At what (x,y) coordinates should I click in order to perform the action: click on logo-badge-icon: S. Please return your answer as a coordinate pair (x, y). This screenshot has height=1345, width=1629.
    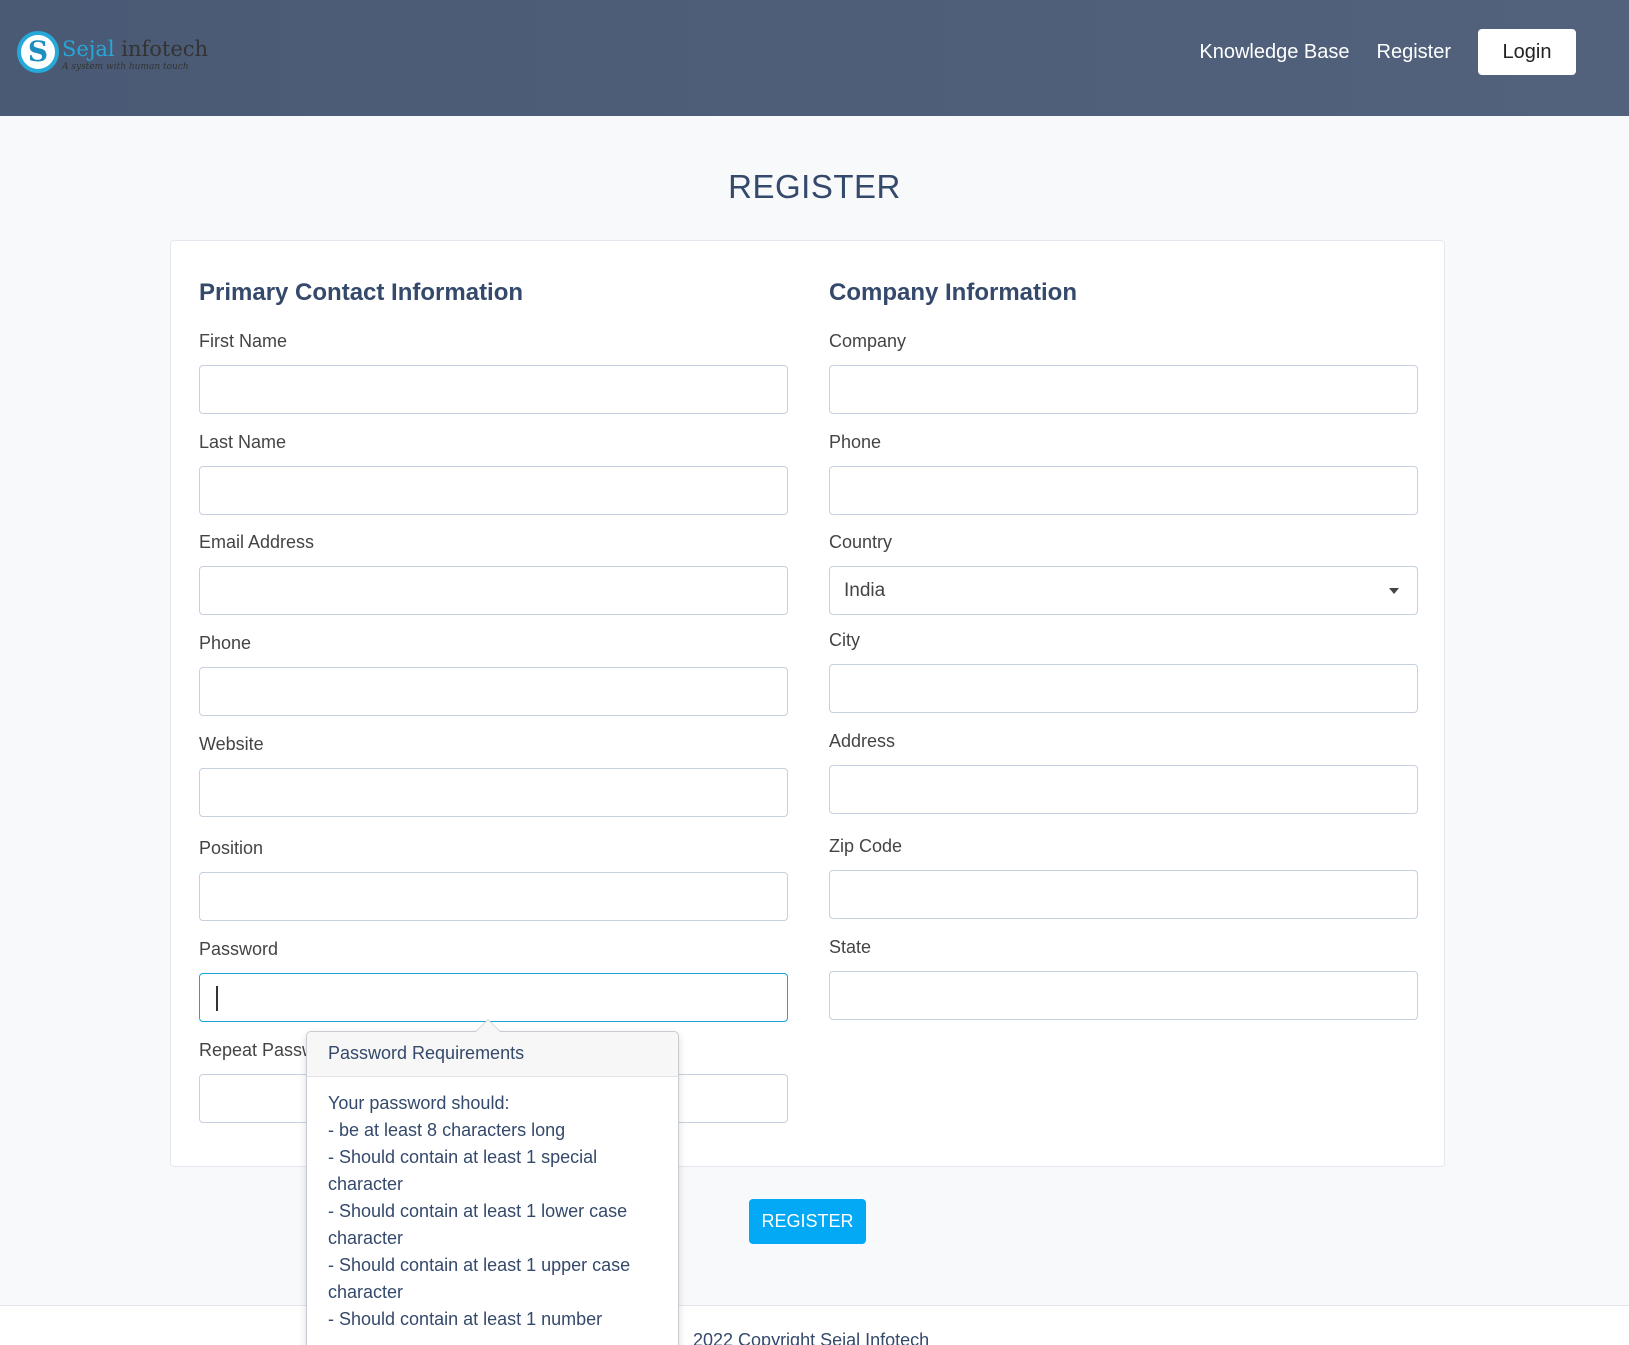
    Looking at the image, I should click on (38, 52).